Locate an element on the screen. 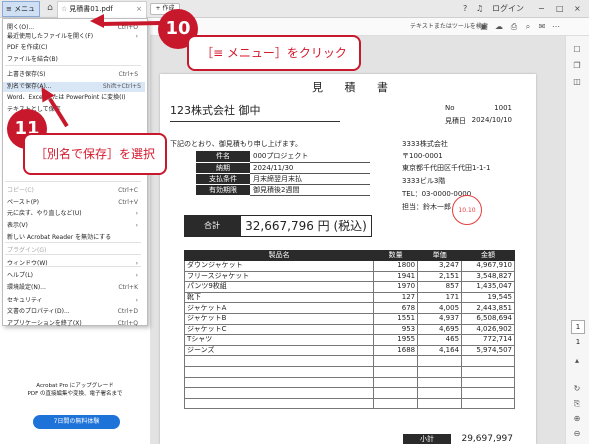 This screenshot has height=444, width=589. total-value: 32,667,796 円 (税込) is located at coordinates (306, 226).